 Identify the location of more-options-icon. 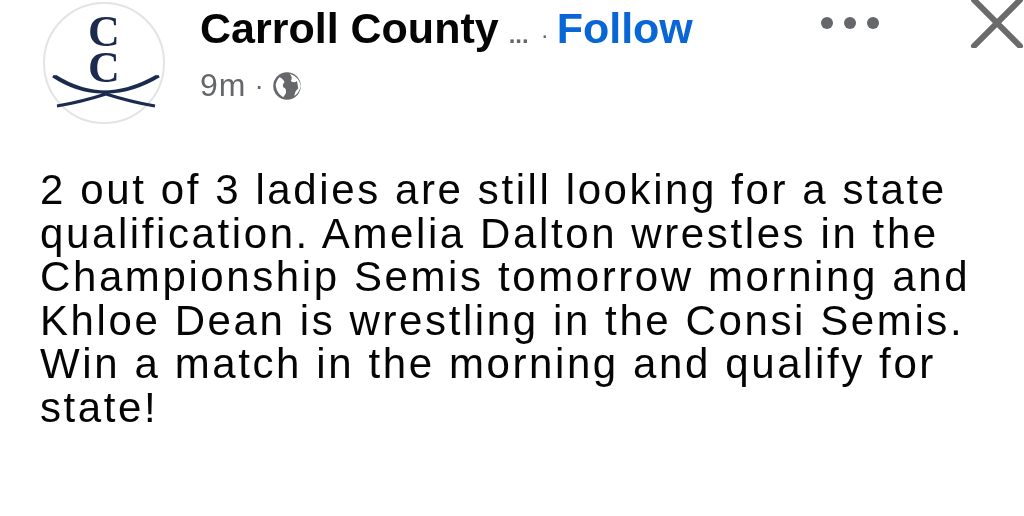
(850, 23).